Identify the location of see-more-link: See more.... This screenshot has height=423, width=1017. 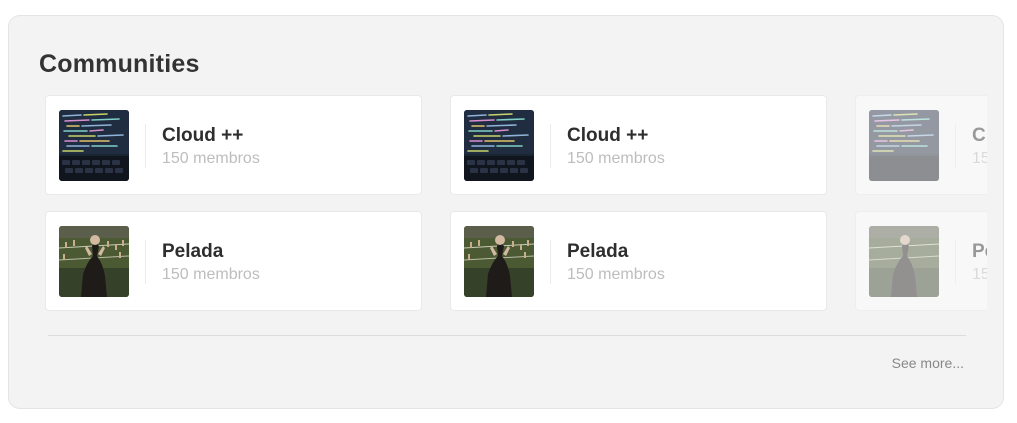
(928, 363).